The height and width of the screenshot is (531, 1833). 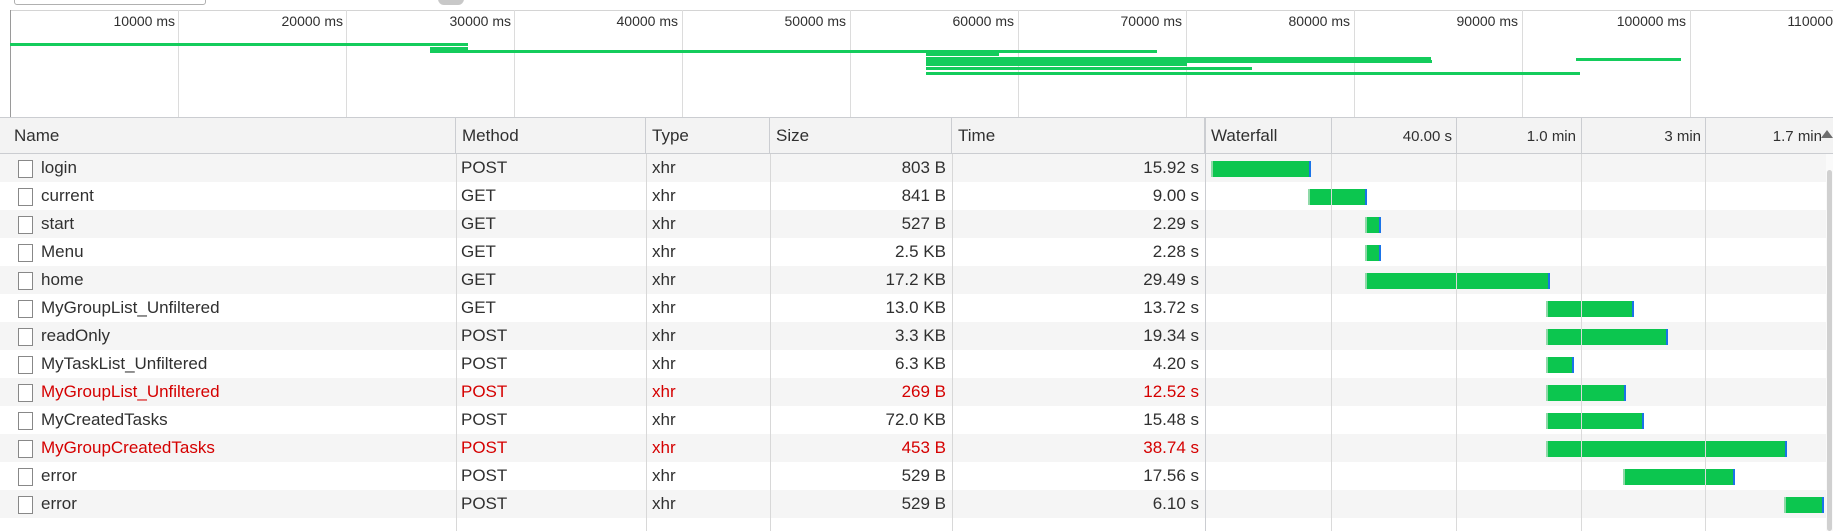 What do you see at coordinates (923, 447) in the screenshot?
I see `request-size: 453 B` at bounding box center [923, 447].